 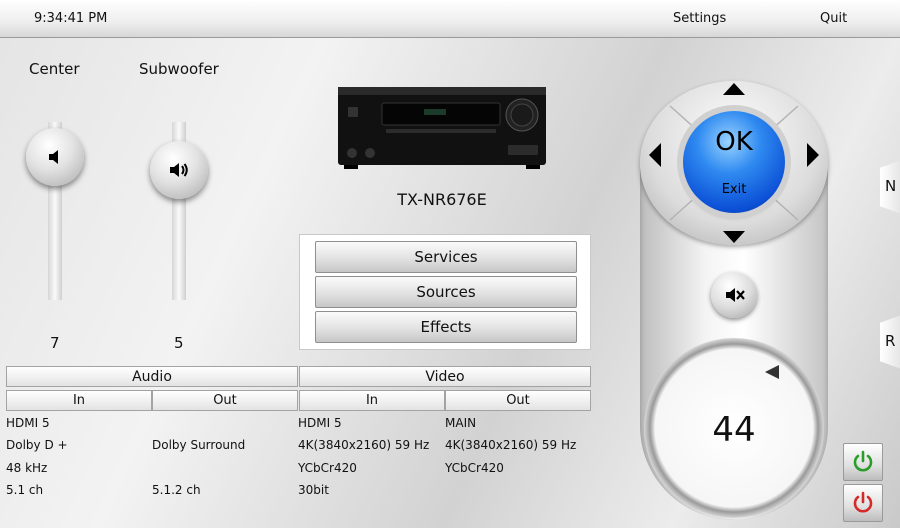 I want to click on mute-button, so click(x=734, y=295).